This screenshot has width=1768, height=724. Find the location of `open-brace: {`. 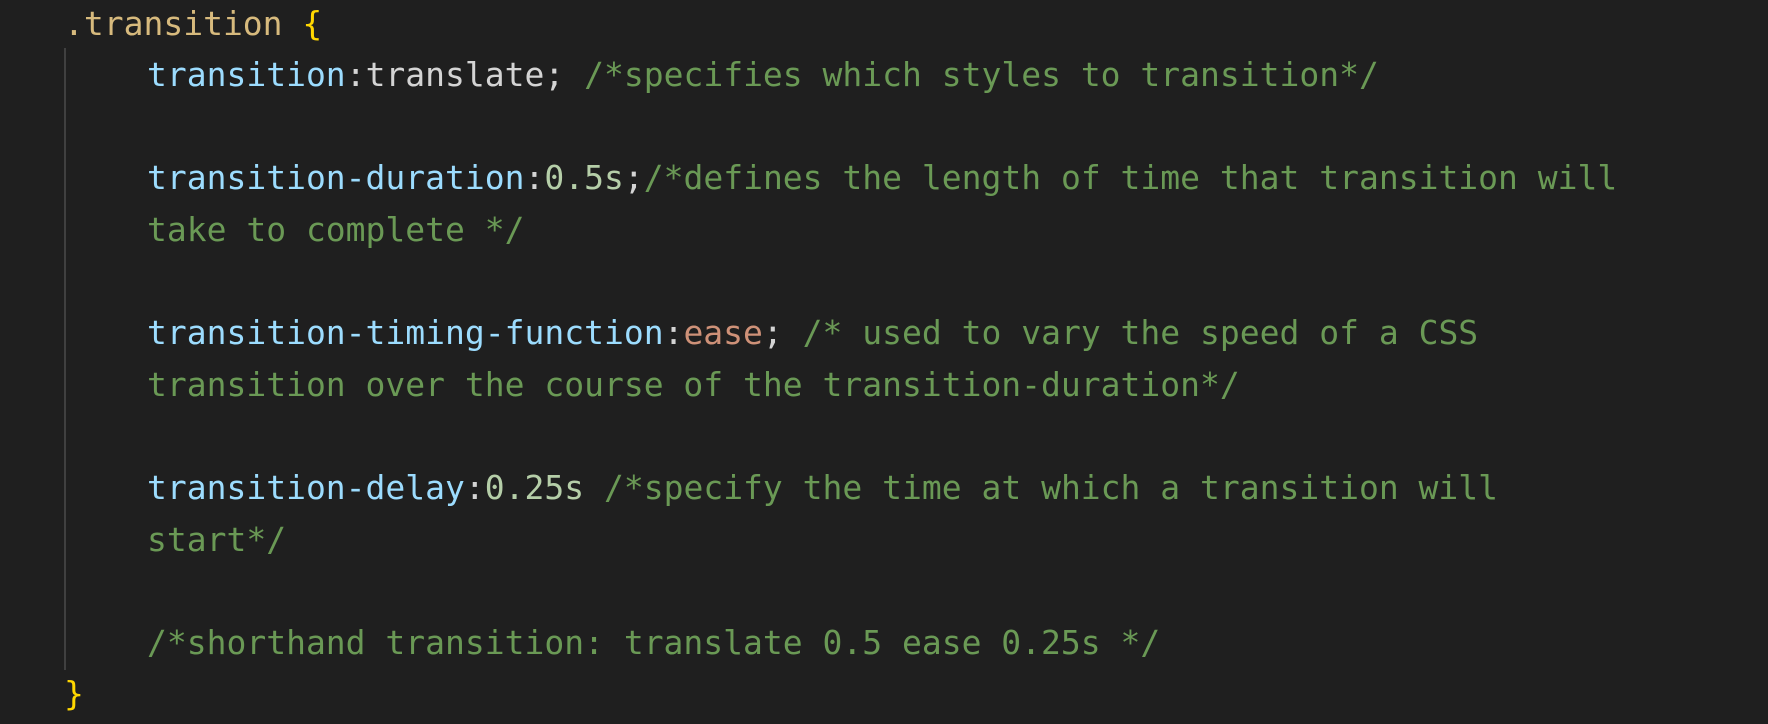

open-brace: { is located at coordinates (312, 23).